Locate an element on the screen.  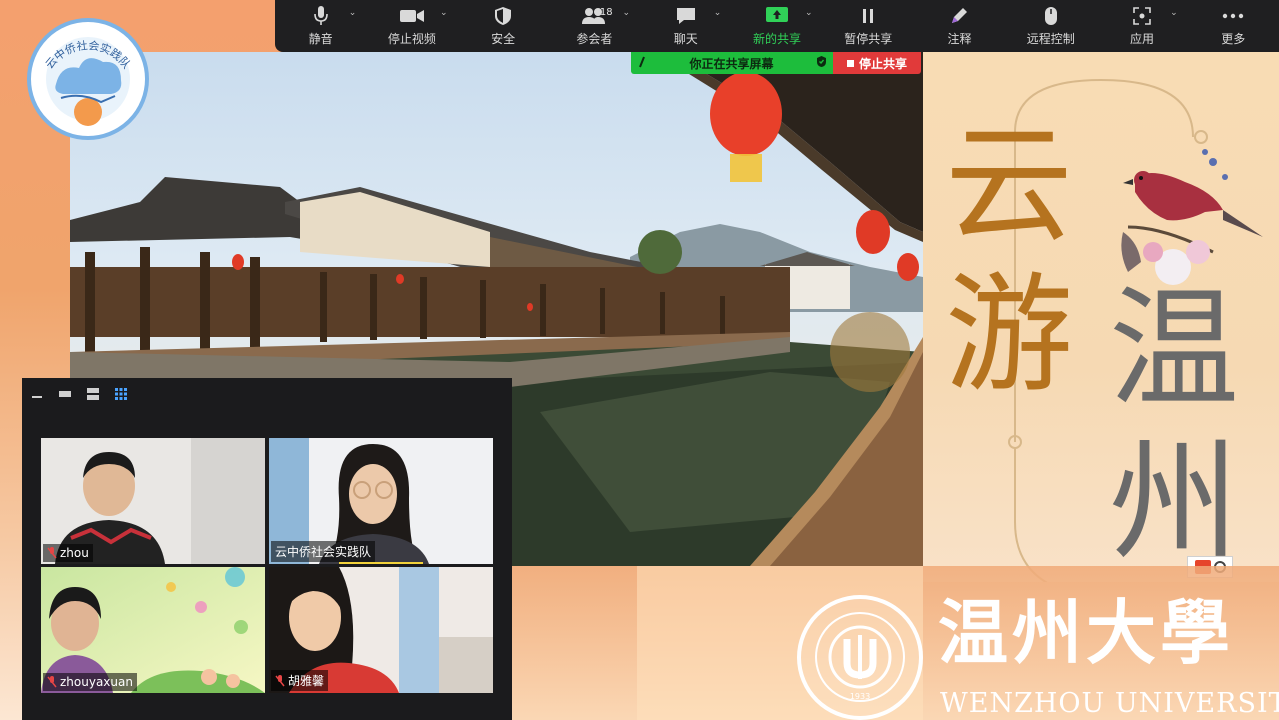
stop-share-button: 停止共享 is located at coordinates (877, 63).